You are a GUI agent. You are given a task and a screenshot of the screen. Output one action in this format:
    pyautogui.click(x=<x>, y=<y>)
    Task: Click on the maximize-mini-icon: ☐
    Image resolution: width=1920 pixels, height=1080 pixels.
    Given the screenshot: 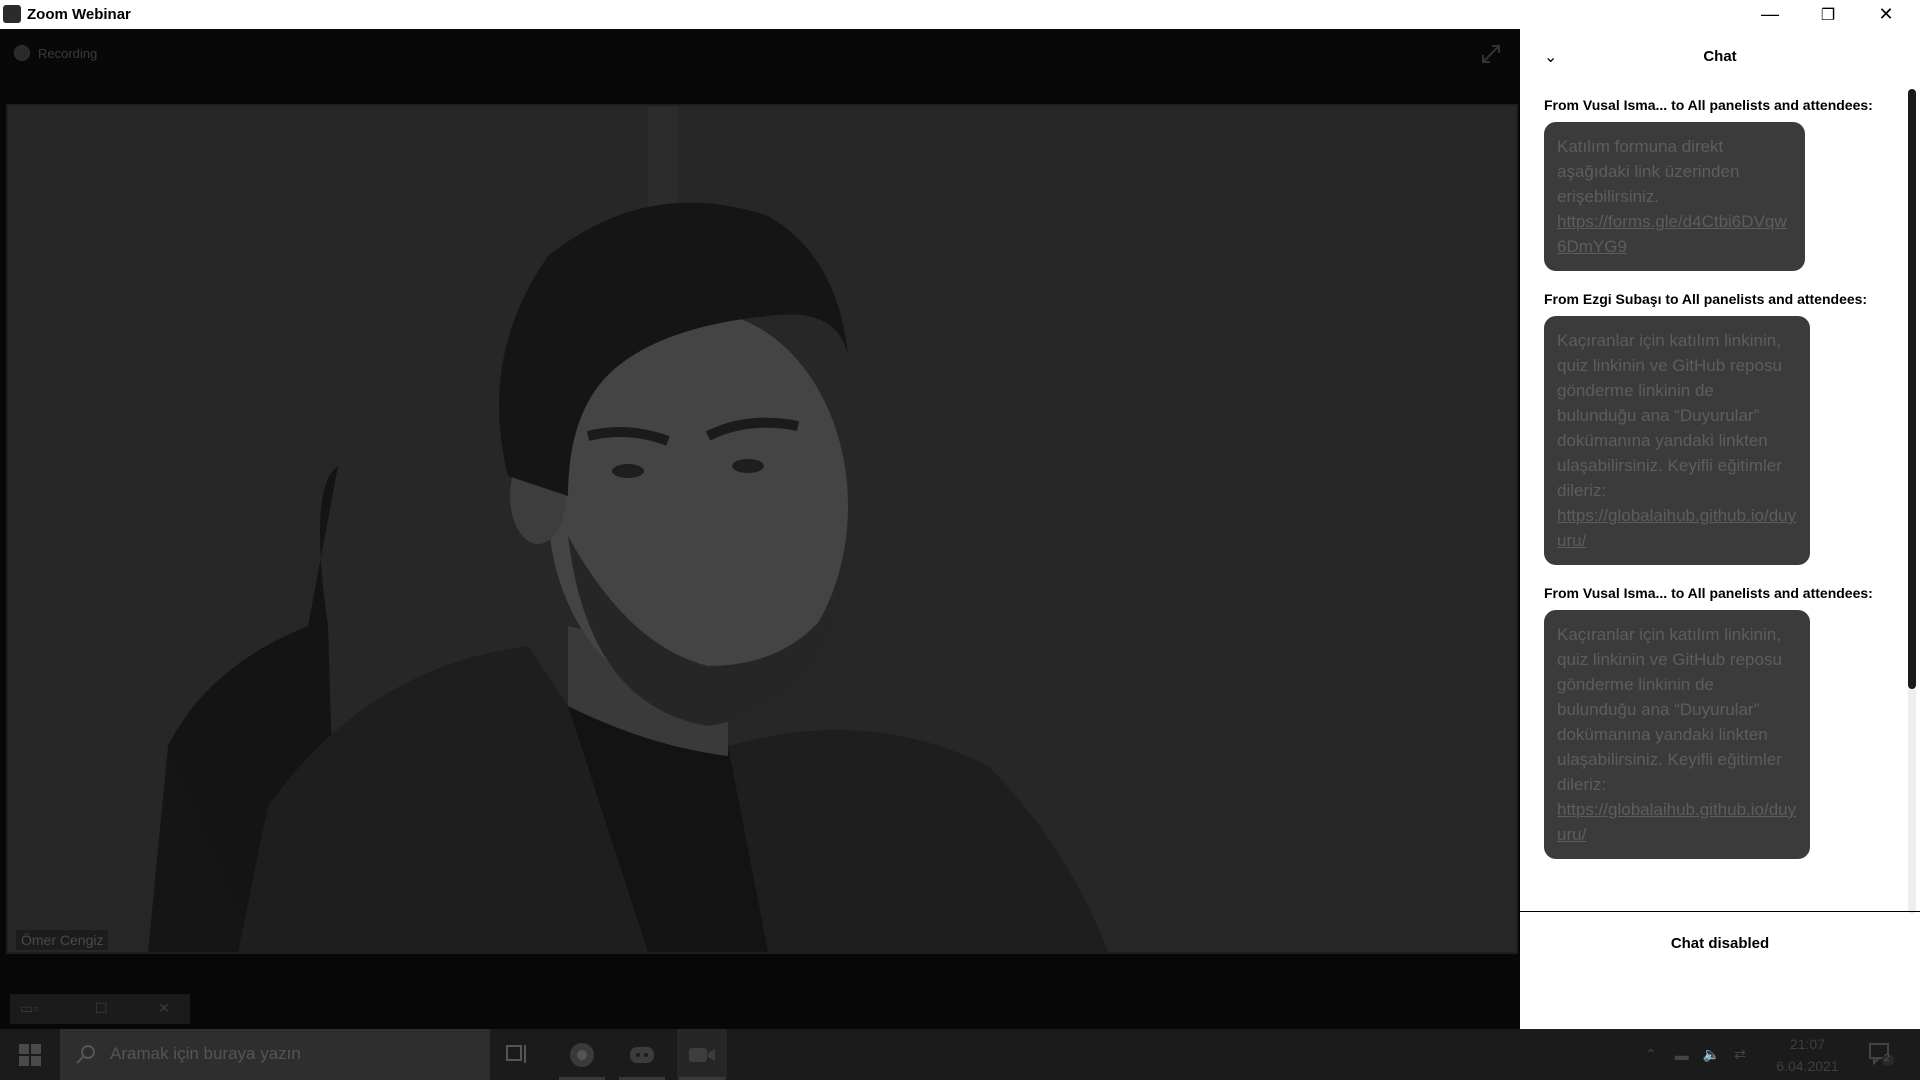 What is the action you would take?
    pyautogui.click(x=101, y=1008)
    